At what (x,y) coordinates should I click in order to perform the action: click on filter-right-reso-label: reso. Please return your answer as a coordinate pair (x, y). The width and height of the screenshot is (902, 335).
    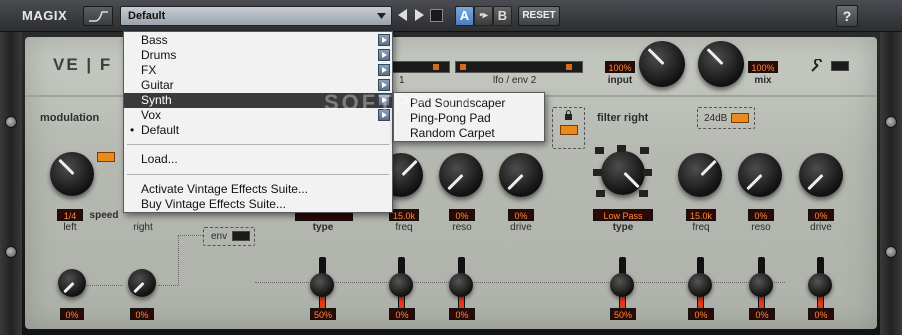
    Looking at the image, I should click on (761, 227).